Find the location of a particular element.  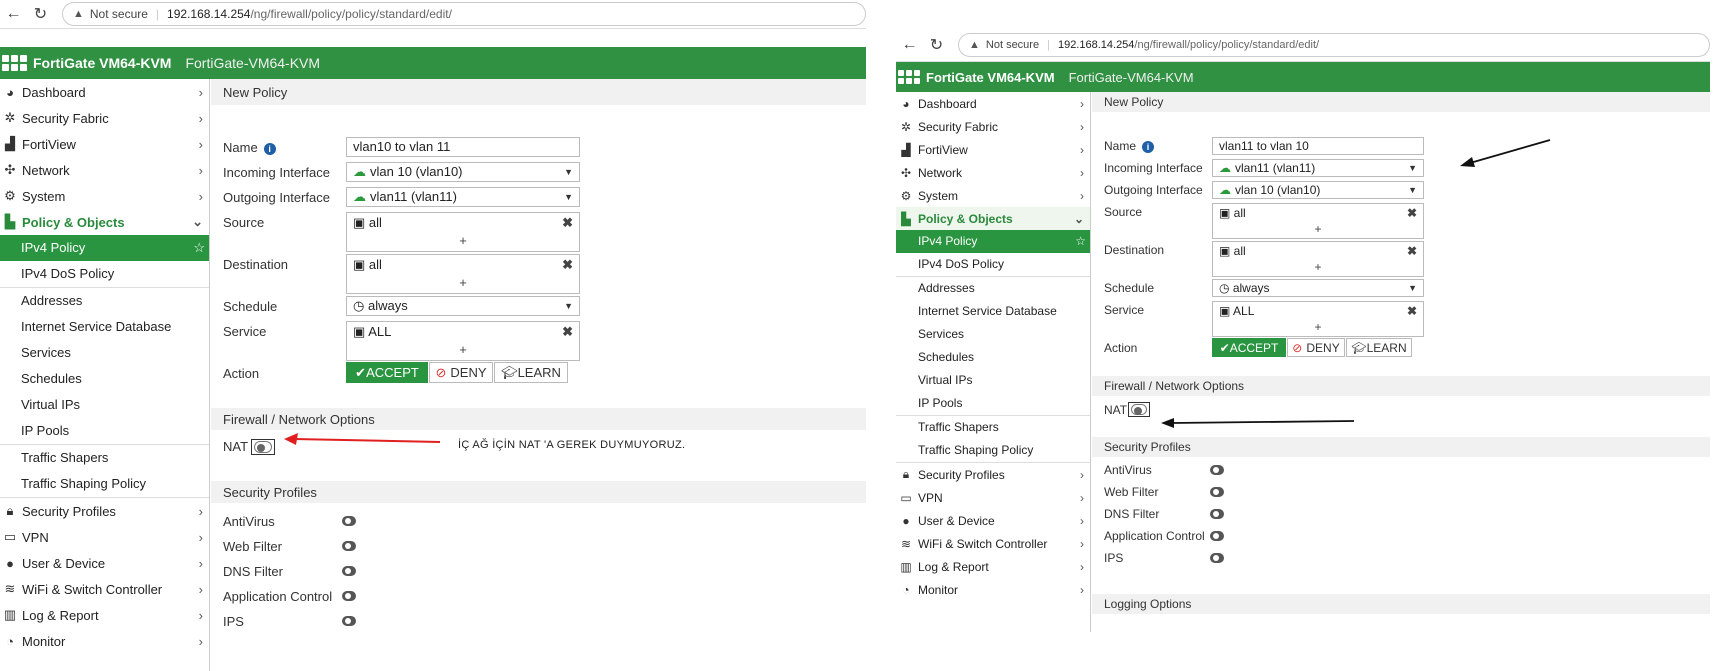

deny-icon: ⊘ is located at coordinates (1297, 347).